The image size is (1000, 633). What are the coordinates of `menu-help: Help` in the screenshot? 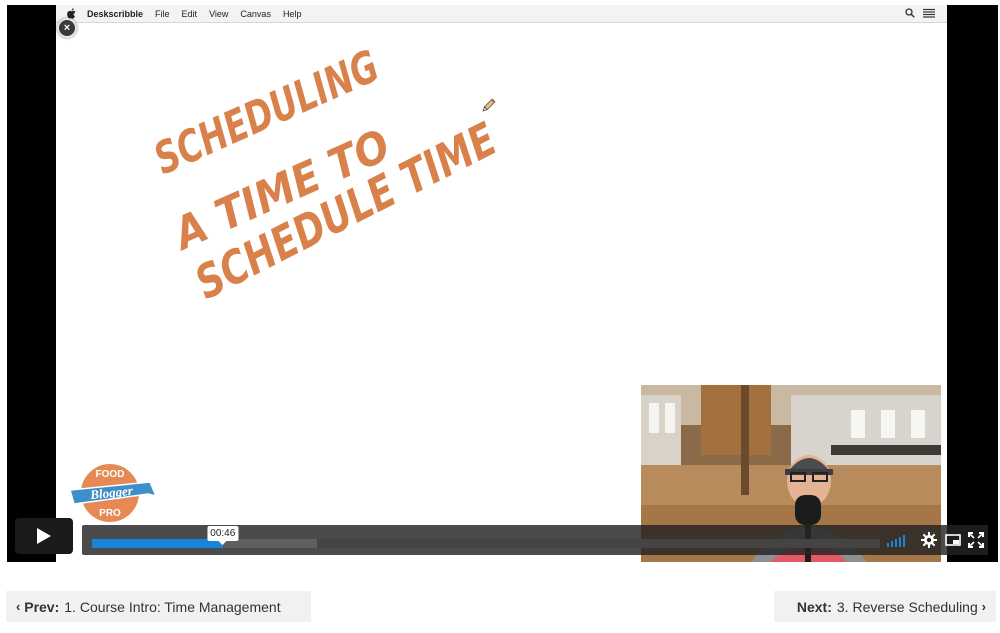 It's located at (292, 14).